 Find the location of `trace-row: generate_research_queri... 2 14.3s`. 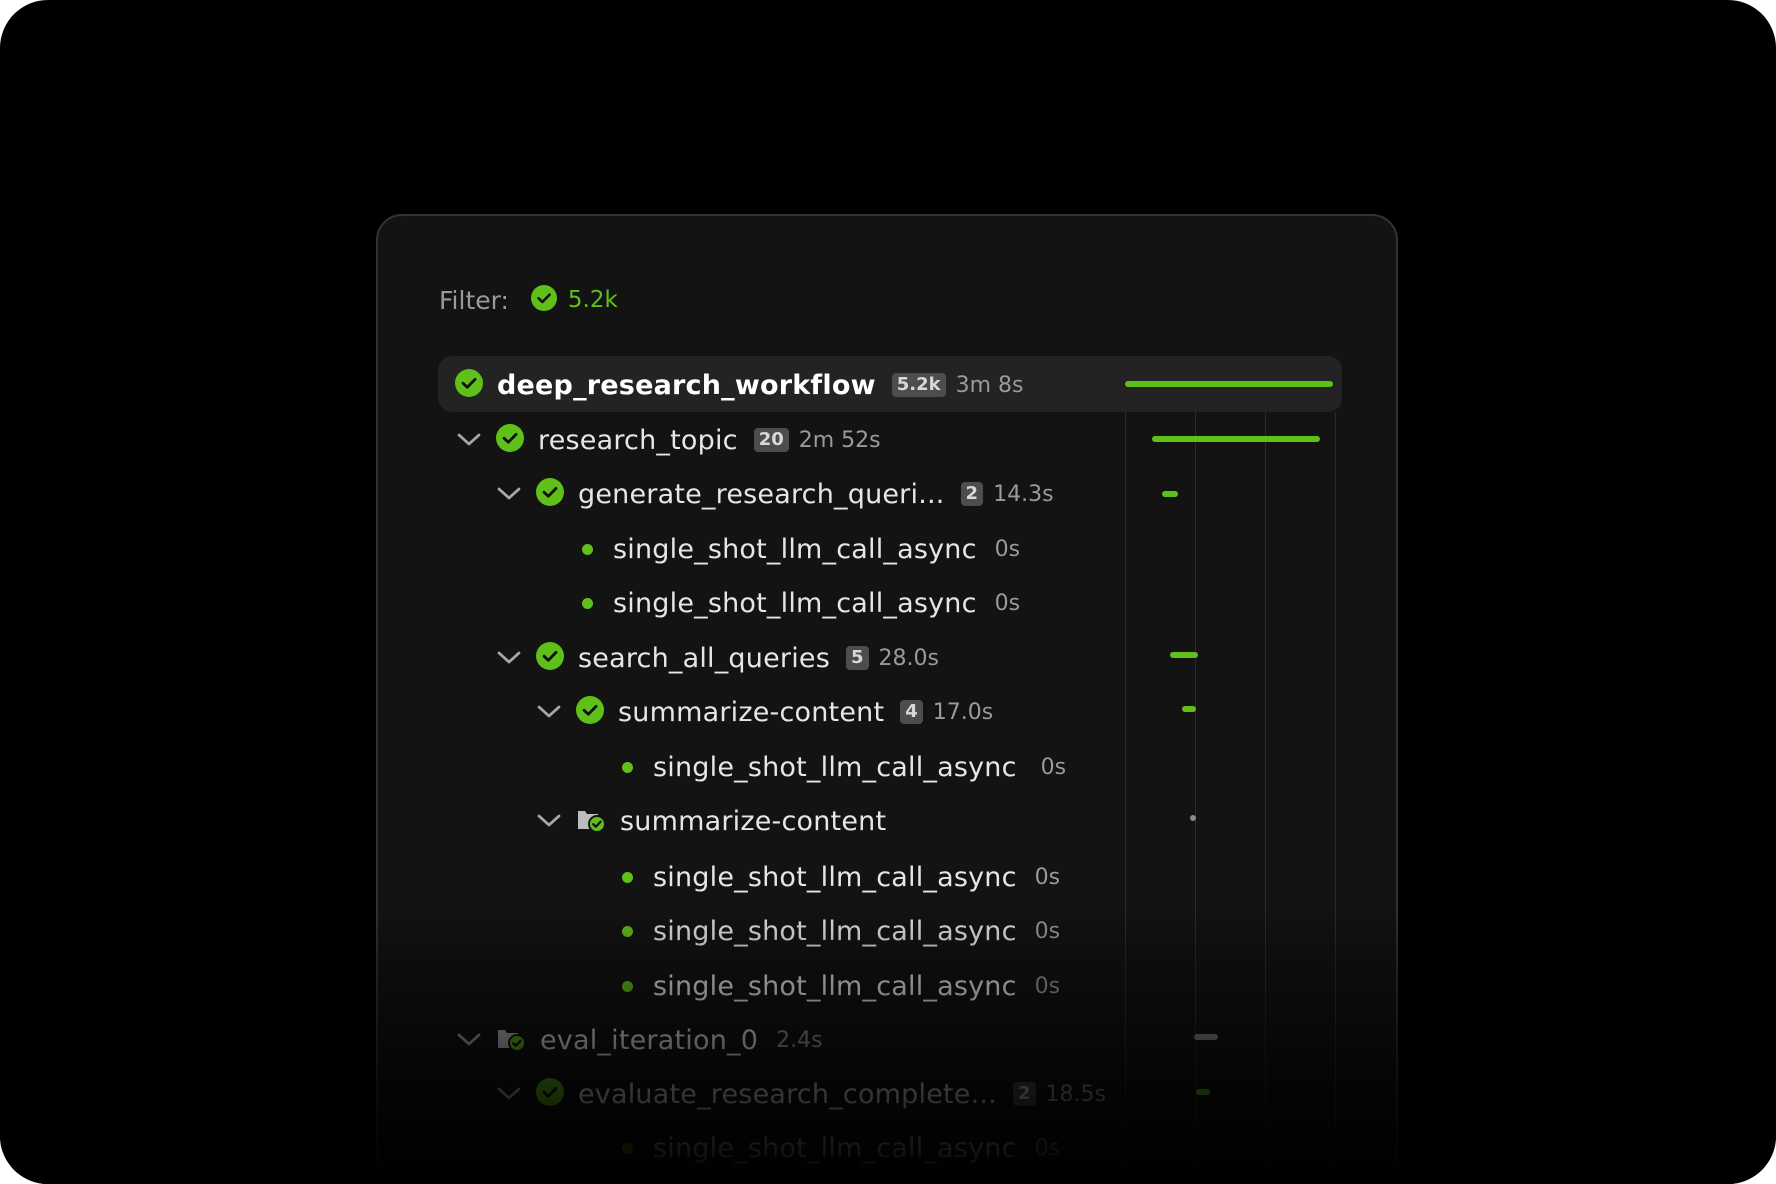

trace-row: generate_research_queri... 2 14.3s is located at coordinates (775, 494).